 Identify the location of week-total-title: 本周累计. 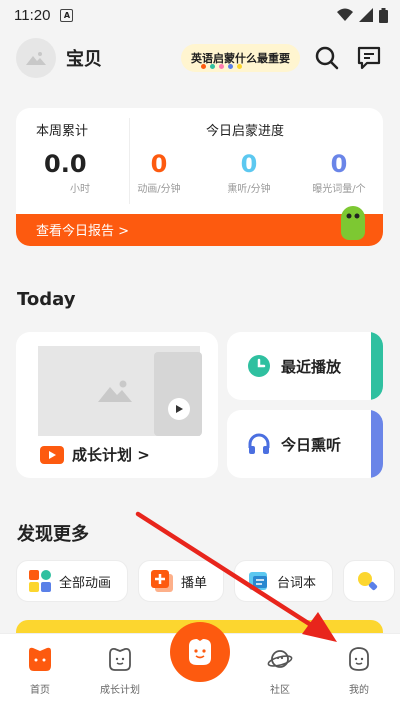
(62, 131).